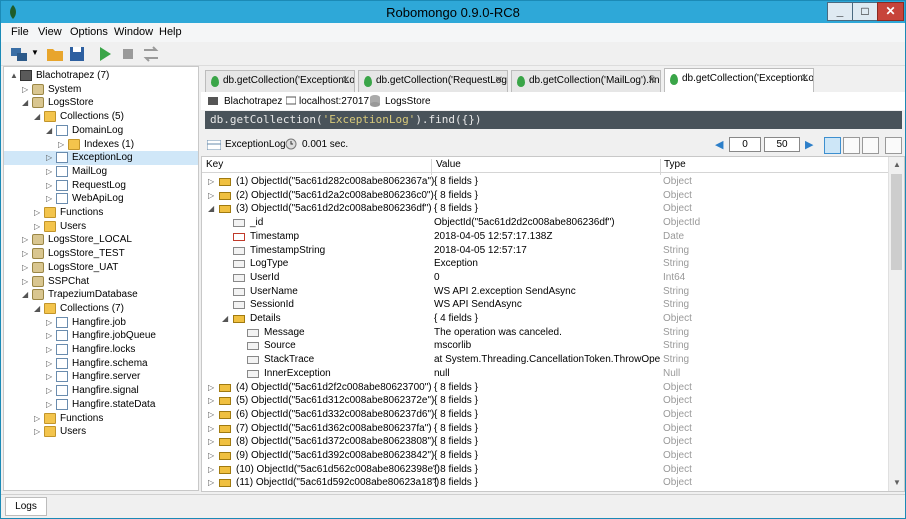 The image size is (906, 519). Describe the element at coordinates (782, 144) in the screenshot. I see `limit-input: 50` at that location.